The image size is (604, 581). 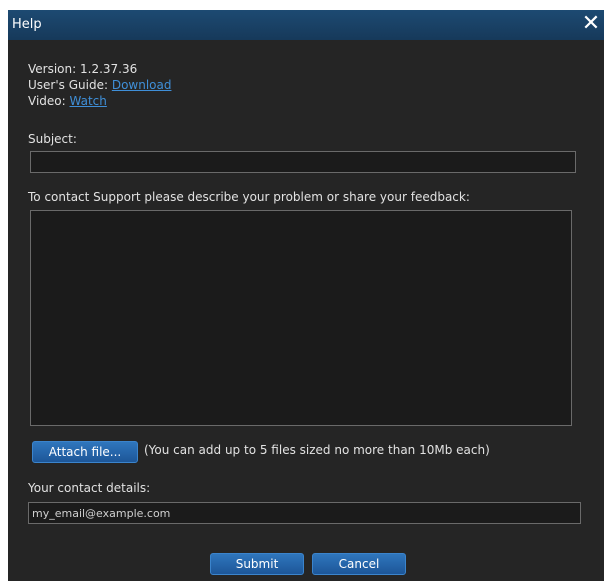 What do you see at coordinates (47, 101) in the screenshot?
I see `video-label: Video:` at bounding box center [47, 101].